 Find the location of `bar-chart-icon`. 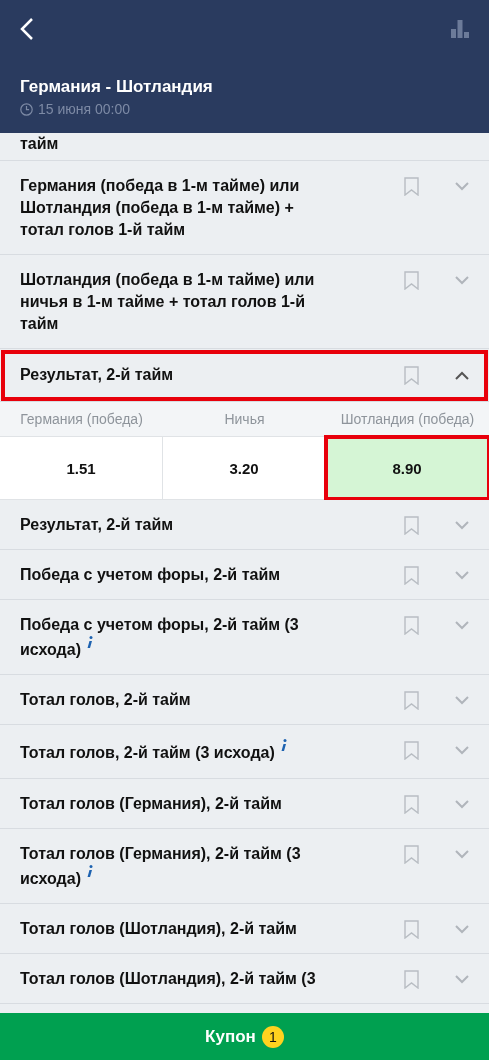

bar-chart-icon is located at coordinates (460, 29).